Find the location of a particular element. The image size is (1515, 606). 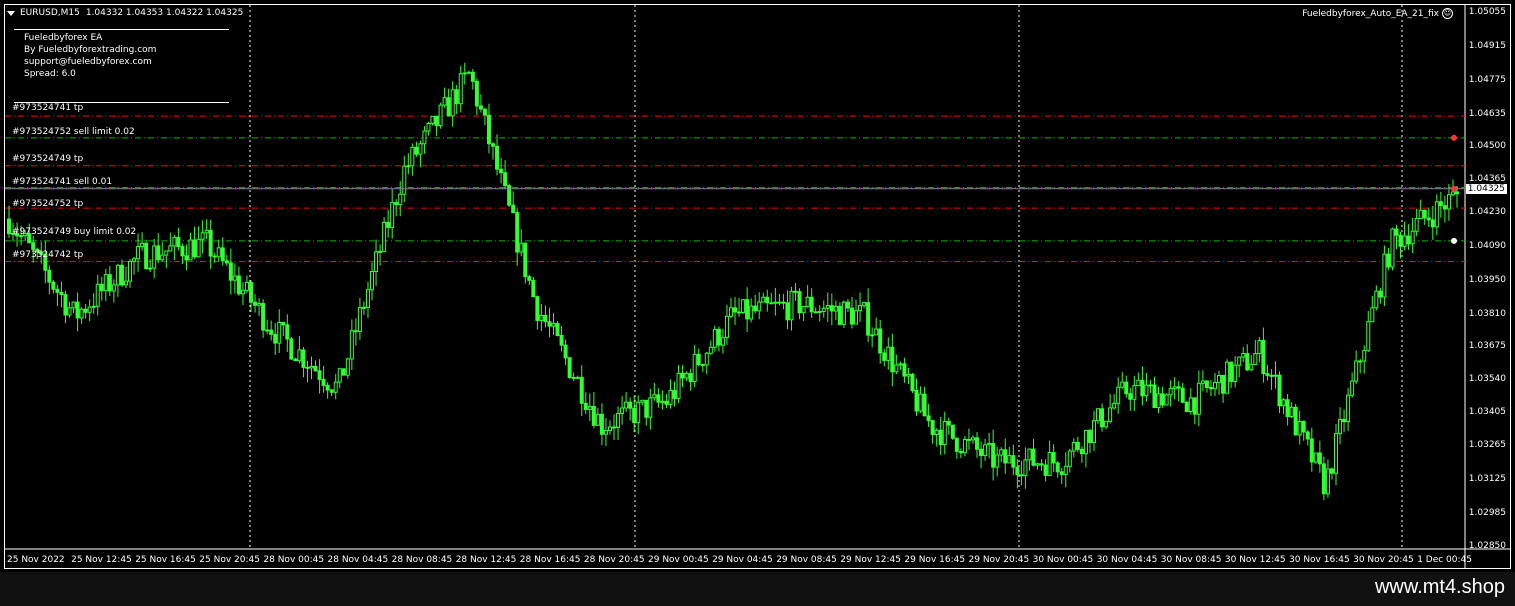

dropdown-triangle-icon is located at coordinates (11, 13).